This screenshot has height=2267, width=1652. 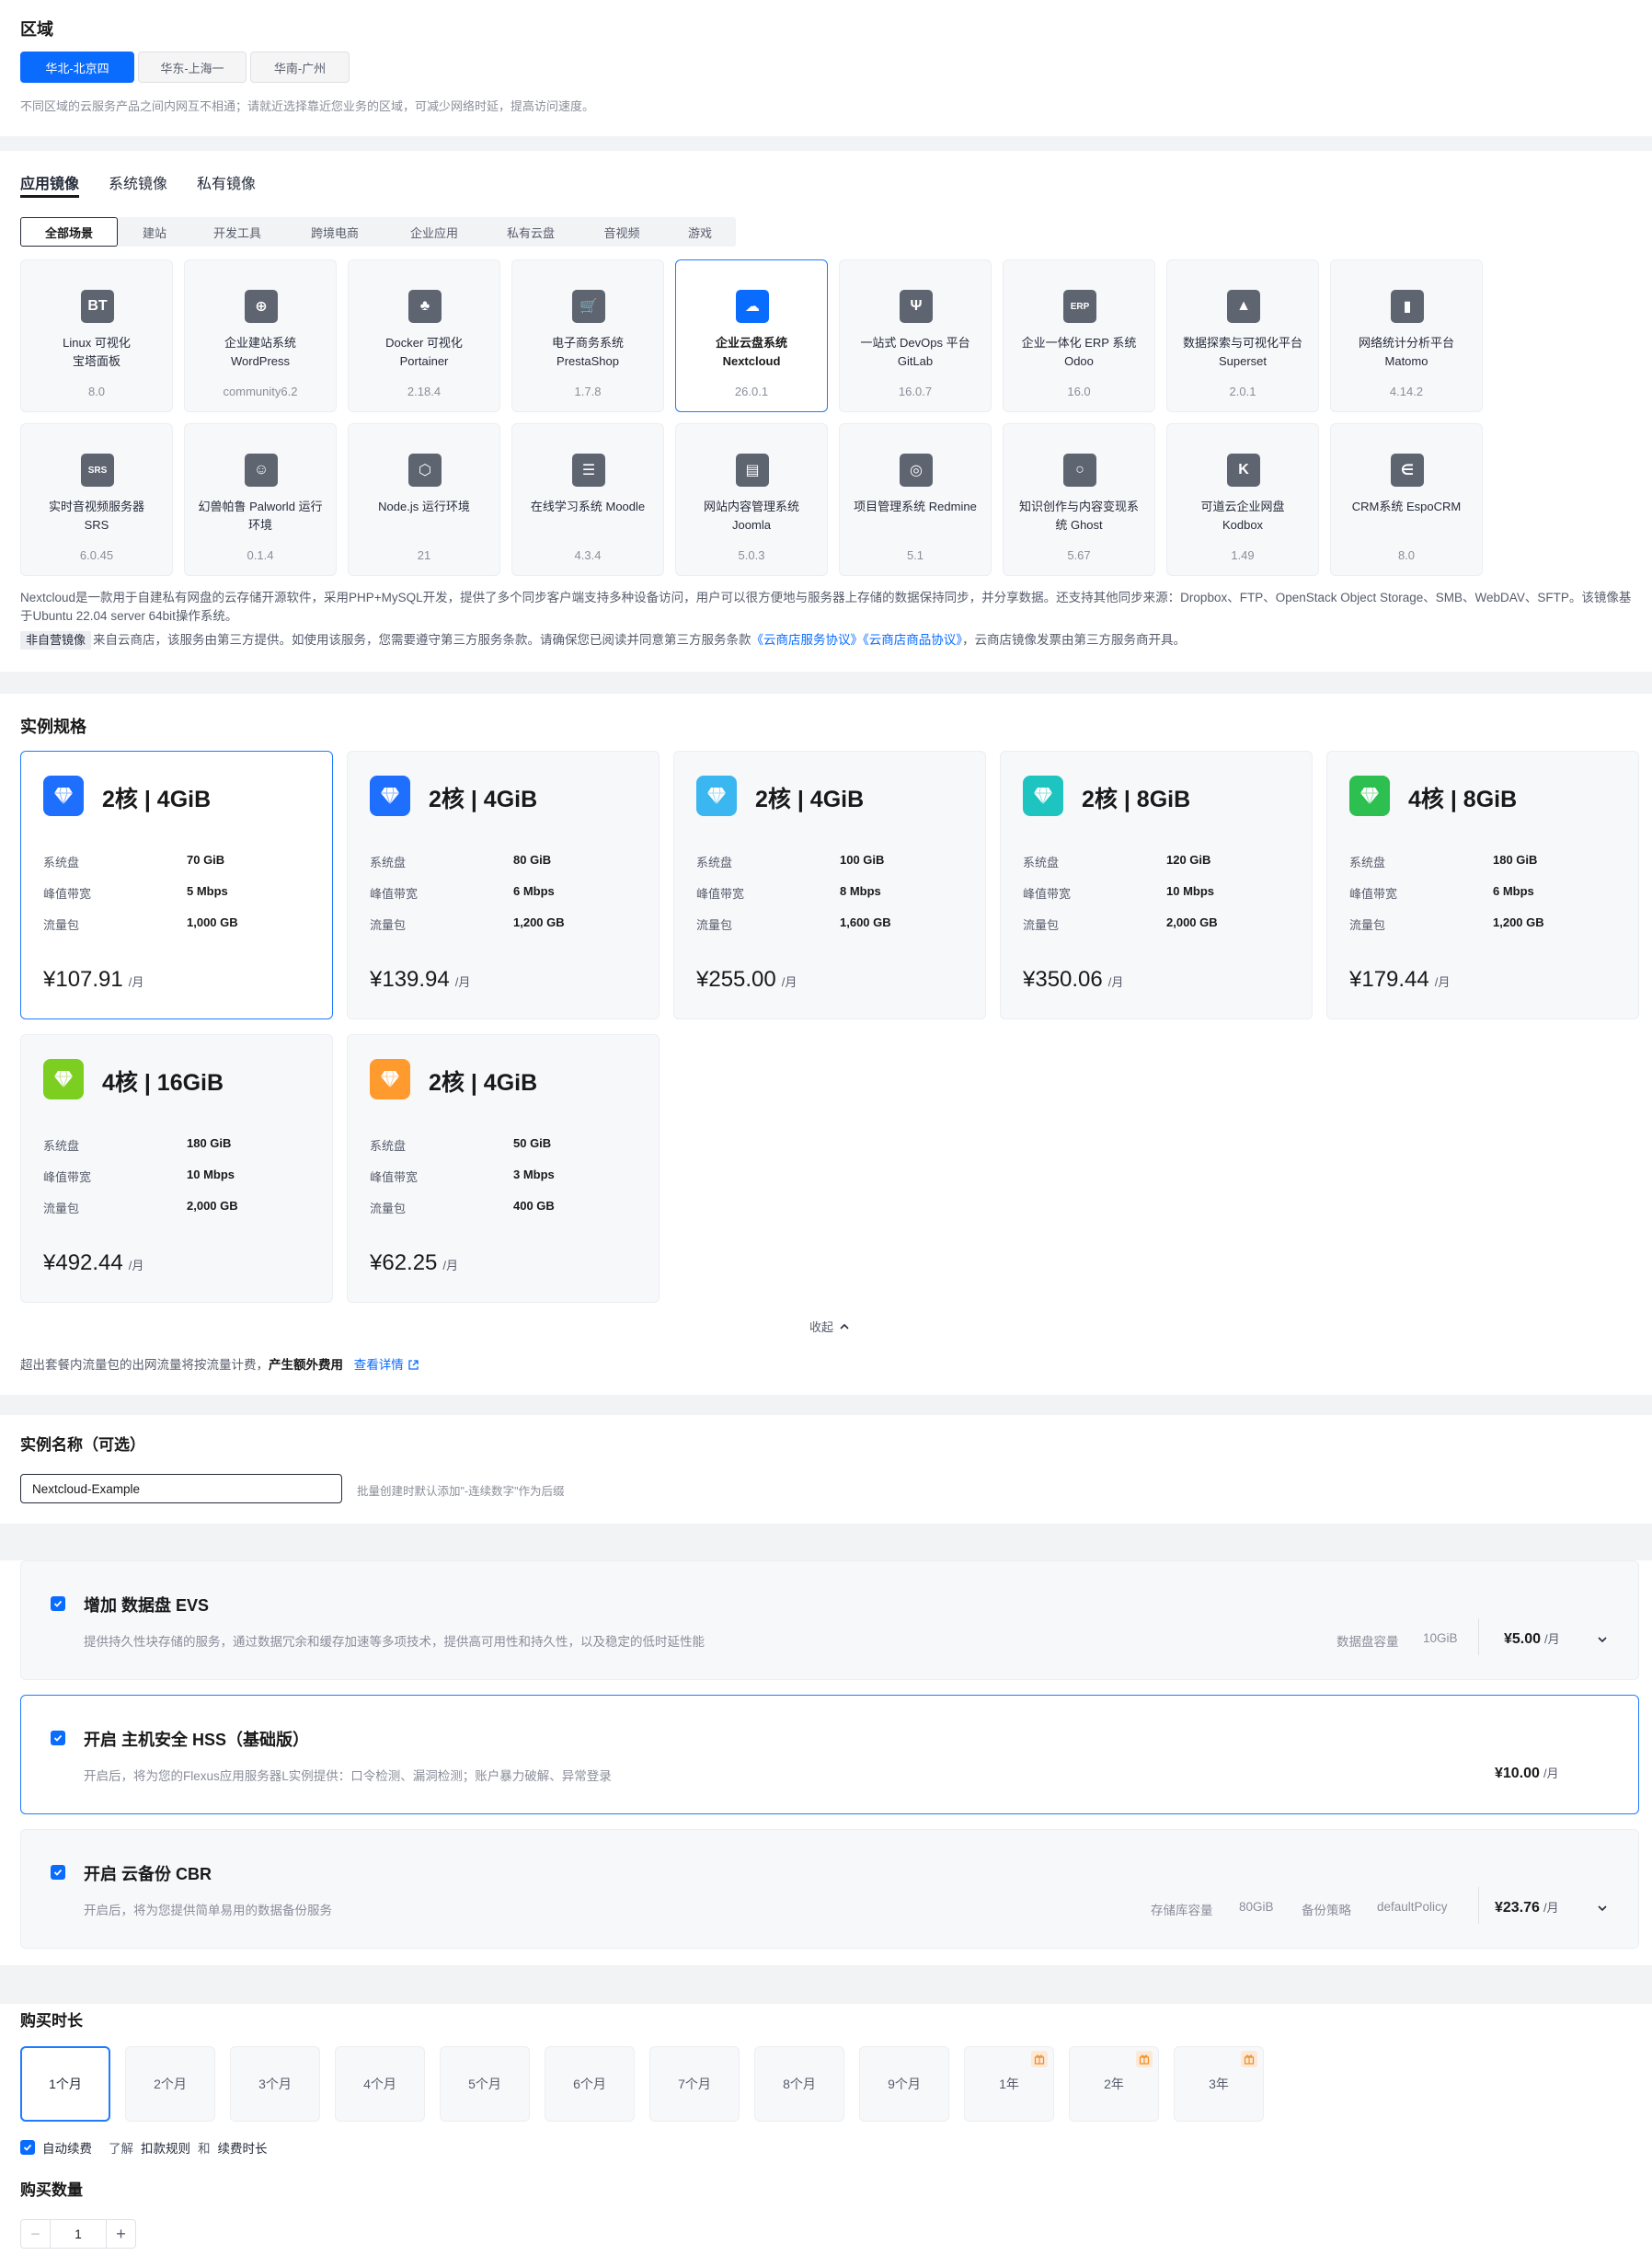 I want to click on duration-option-label: 5个月, so click(x=484, y=2084).